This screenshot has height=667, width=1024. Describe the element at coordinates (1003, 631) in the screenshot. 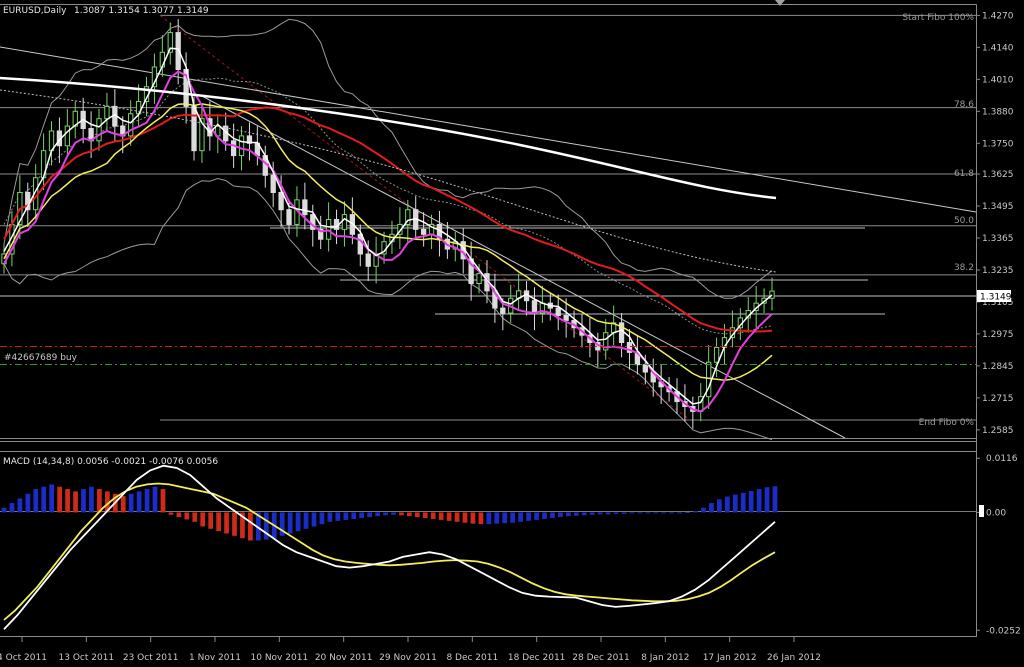

I see `macd-tick-label: -0.0252` at that location.